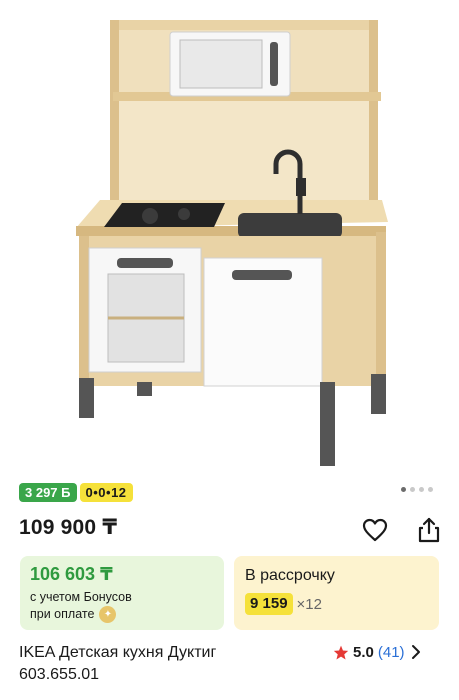 The height and width of the screenshot is (700, 459). I want to click on bonus-caption-payment: при оплате, so click(62, 614).